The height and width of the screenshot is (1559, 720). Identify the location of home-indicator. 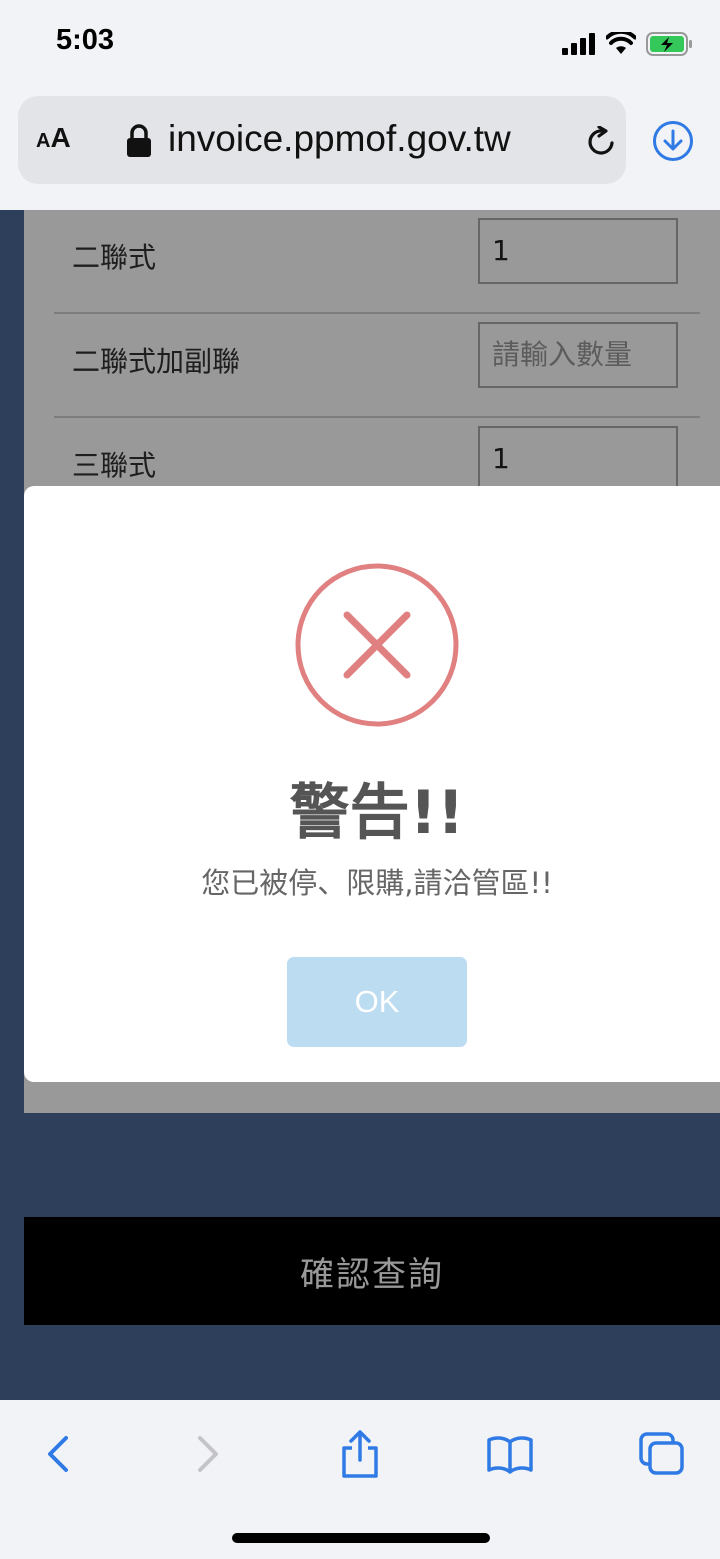
(361, 1538).